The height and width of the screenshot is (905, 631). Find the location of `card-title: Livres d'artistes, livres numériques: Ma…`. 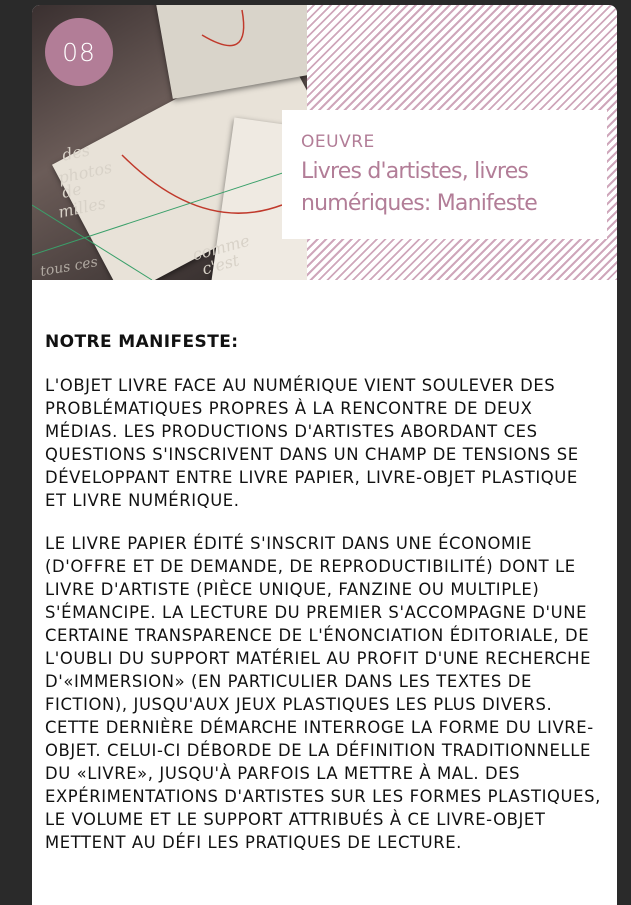

card-title: Livres d'artistes, livres numériques: Ma… is located at coordinates (445, 188).